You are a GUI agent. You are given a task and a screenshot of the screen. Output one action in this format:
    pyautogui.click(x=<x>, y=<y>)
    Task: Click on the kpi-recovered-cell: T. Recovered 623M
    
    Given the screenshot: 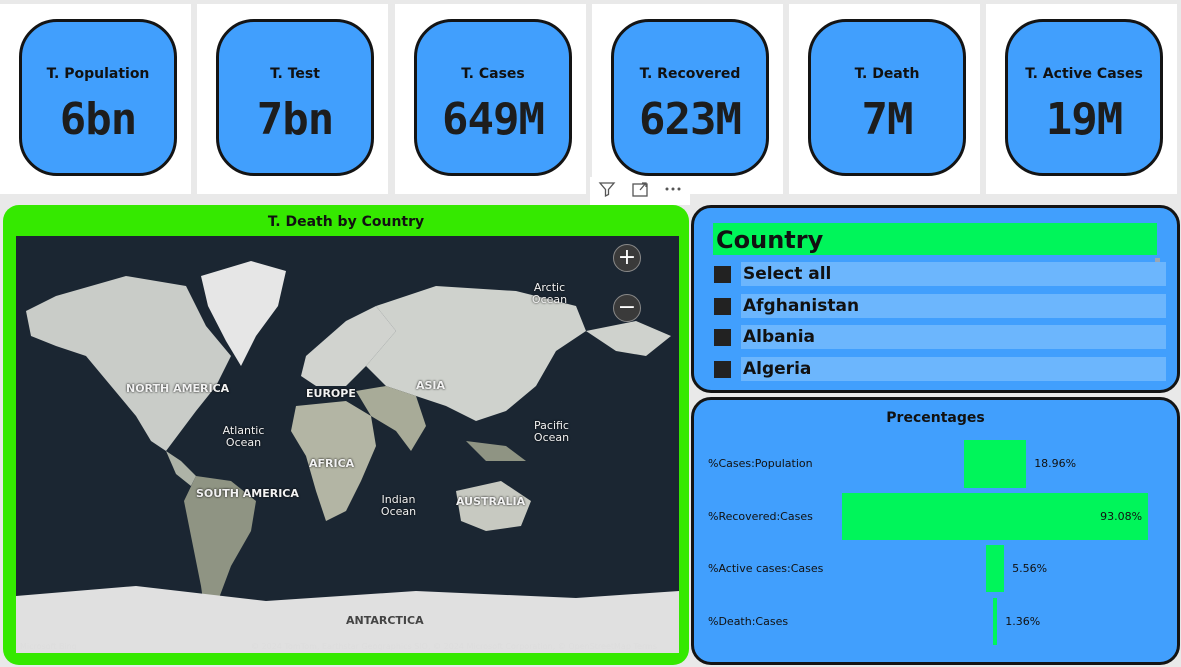 What is the action you would take?
    pyautogui.click(x=687, y=99)
    